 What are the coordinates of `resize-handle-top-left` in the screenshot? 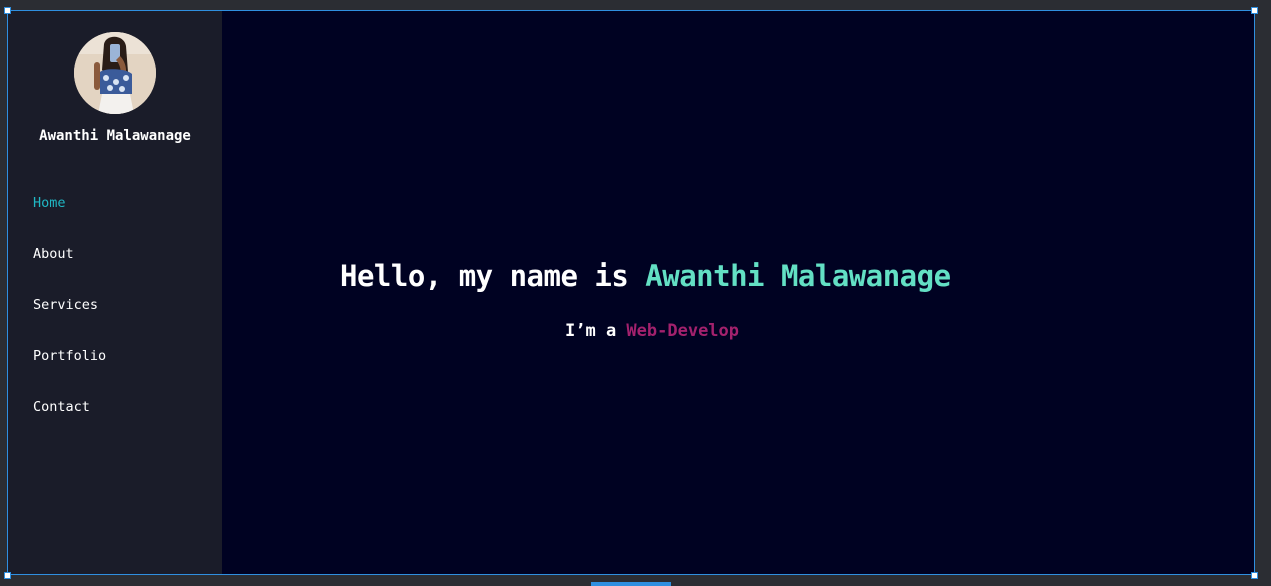 It's located at (7, 10).